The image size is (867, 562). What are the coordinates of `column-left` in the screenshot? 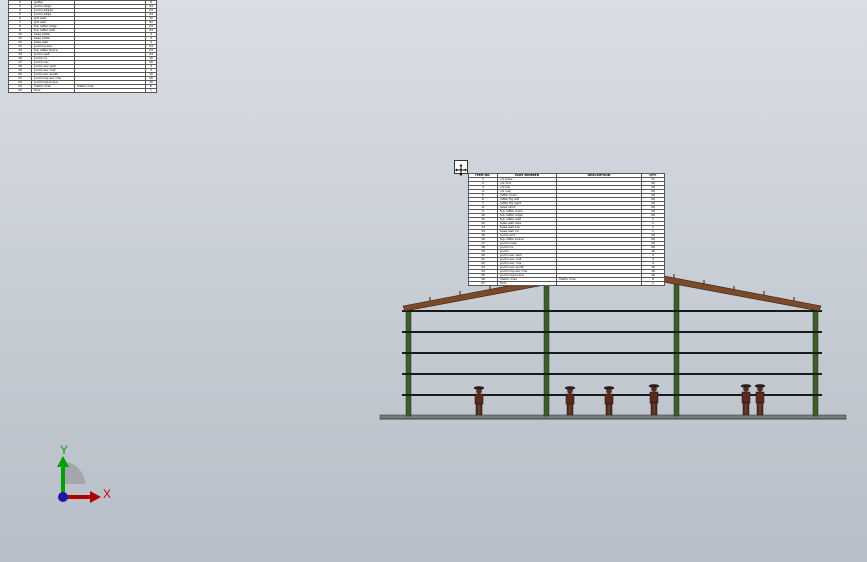 It's located at (408, 362).